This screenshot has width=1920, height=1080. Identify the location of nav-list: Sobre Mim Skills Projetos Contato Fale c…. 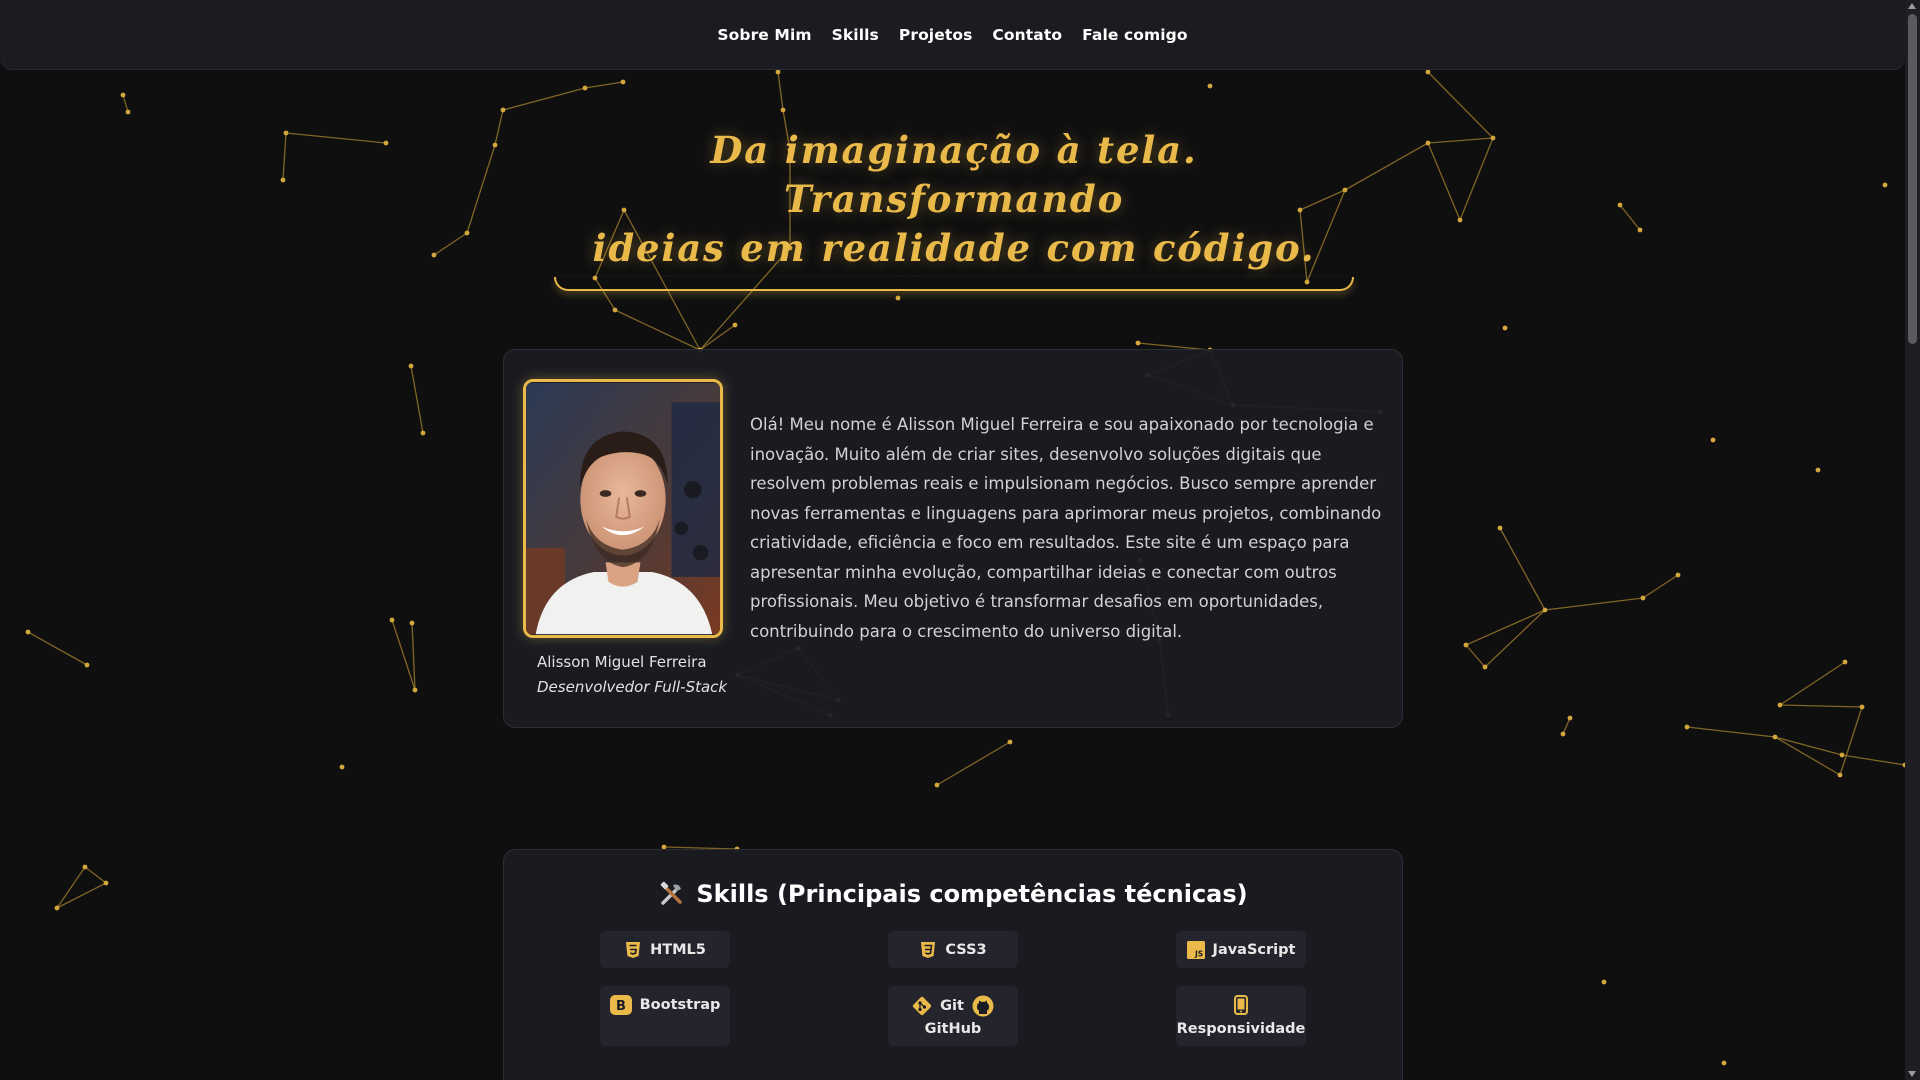
(952, 35).